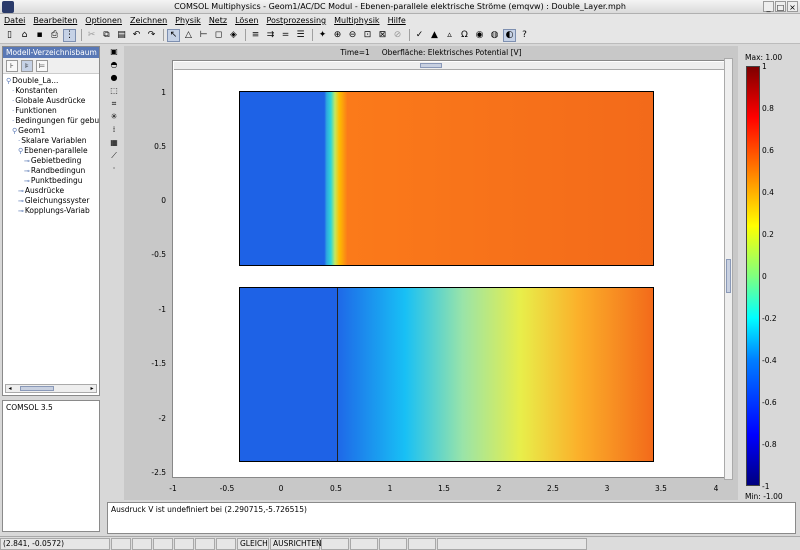 The image size is (800, 550). Describe the element at coordinates (51, 121) in the screenshot. I see `tree-node: ·Bedingungen für gebu` at that location.